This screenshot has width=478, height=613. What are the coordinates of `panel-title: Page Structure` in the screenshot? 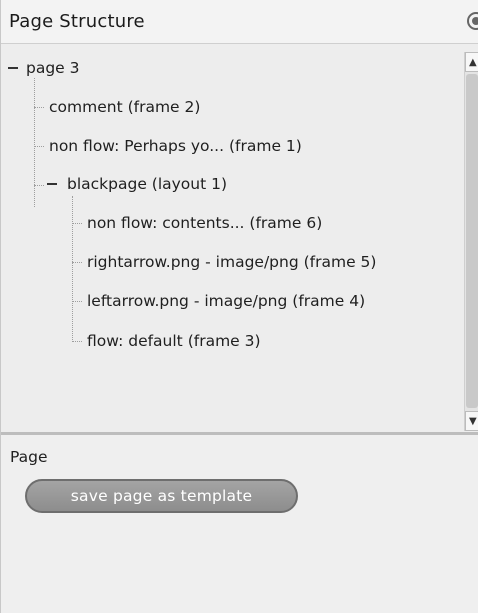 It's located at (77, 21).